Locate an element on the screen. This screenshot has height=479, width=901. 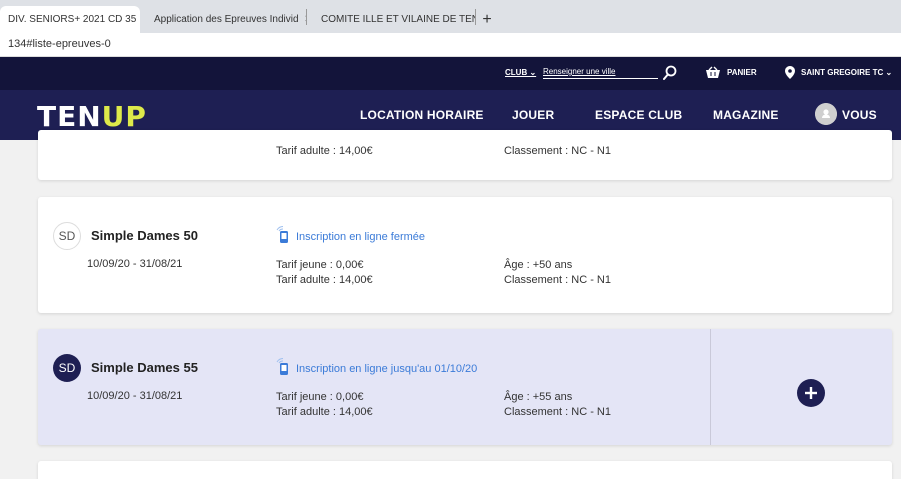
search-icon is located at coordinates (670, 73).